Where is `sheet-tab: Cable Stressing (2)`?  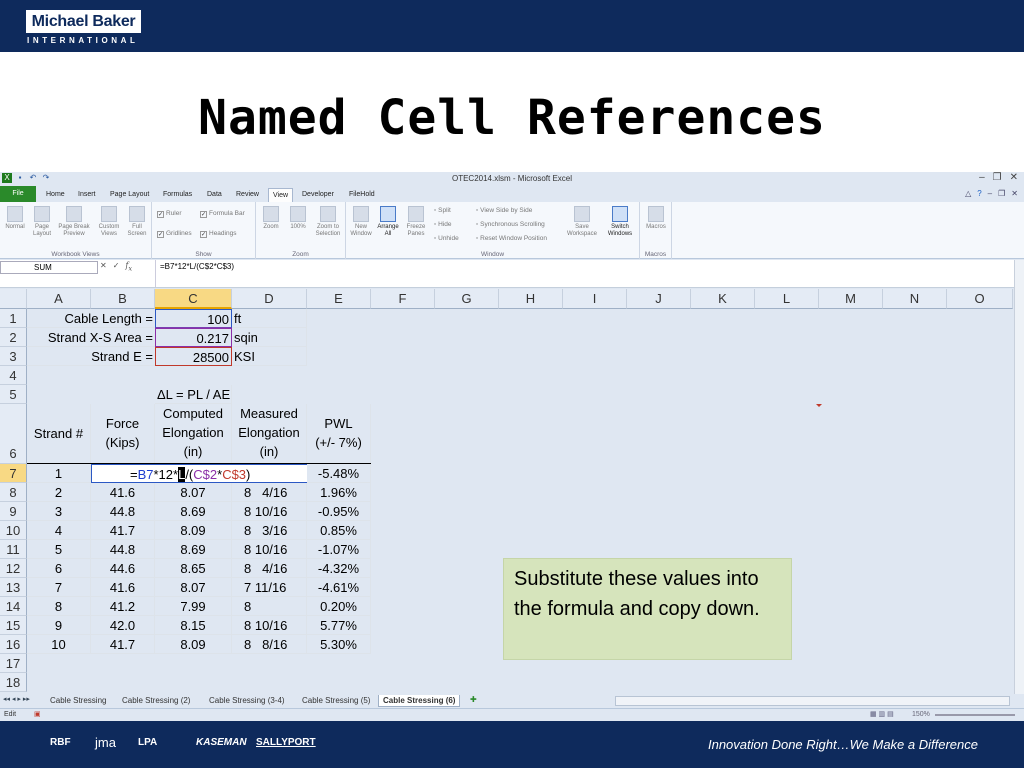 sheet-tab: Cable Stressing (2) is located at coordinates (156, 701).